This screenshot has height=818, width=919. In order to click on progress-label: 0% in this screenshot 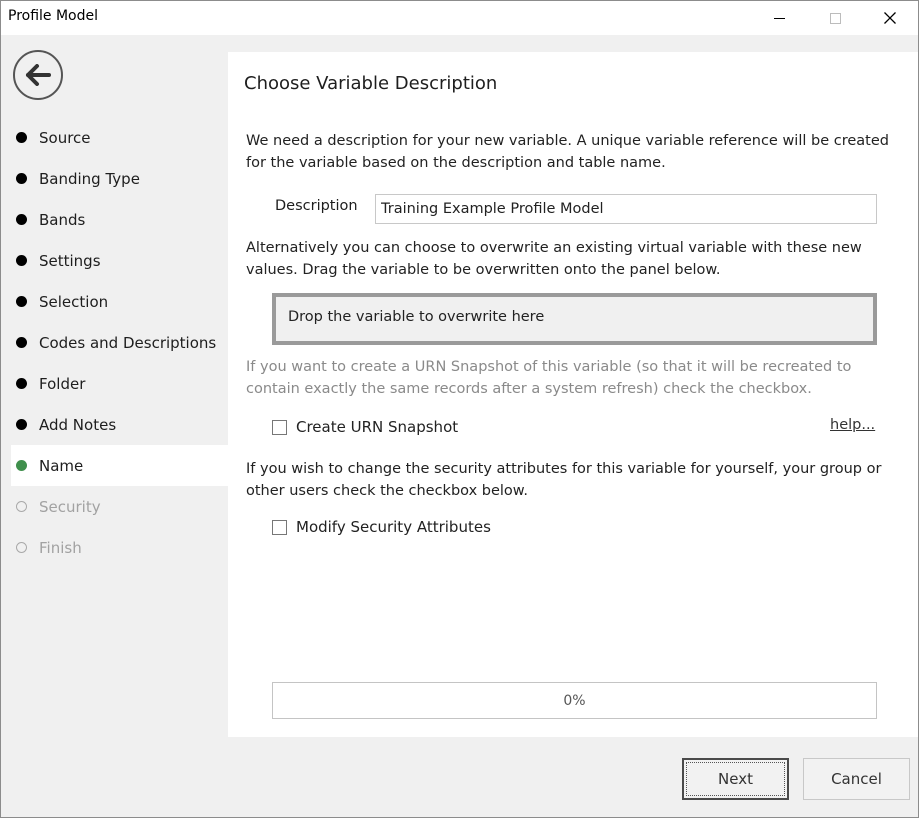, I will do `click(574, 700)`.